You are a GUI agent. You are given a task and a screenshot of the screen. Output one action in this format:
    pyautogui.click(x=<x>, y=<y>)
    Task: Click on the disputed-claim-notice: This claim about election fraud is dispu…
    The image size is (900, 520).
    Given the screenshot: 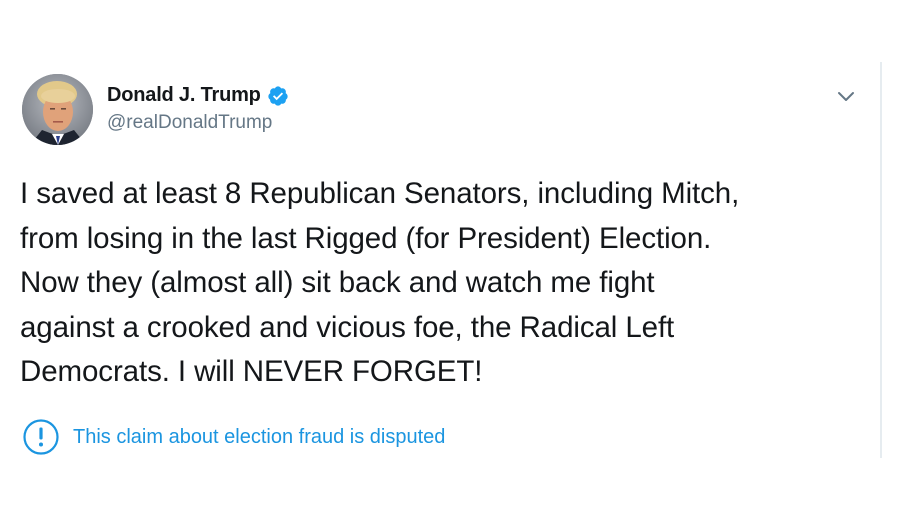 What is the action you would take?
    pyautogui.click(x=233, y=437)
    